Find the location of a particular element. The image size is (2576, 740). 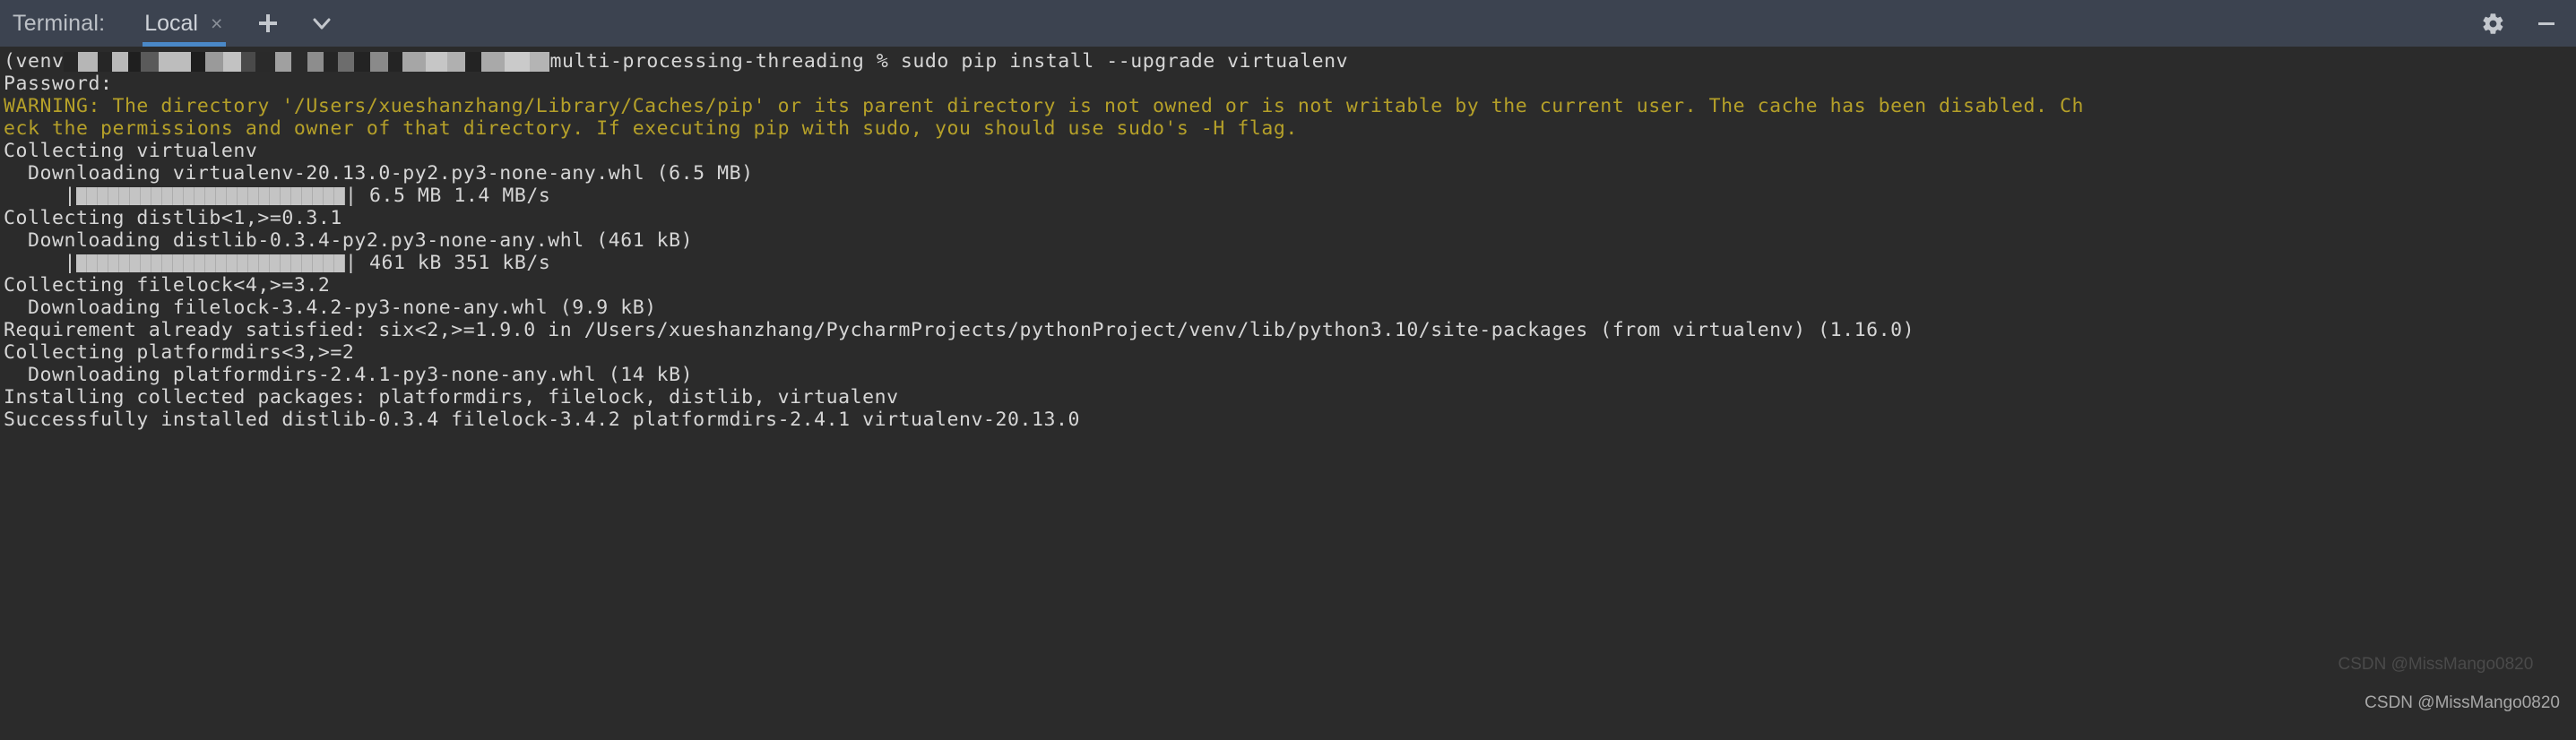

gear-icon is located at coordinates (2492, 23).